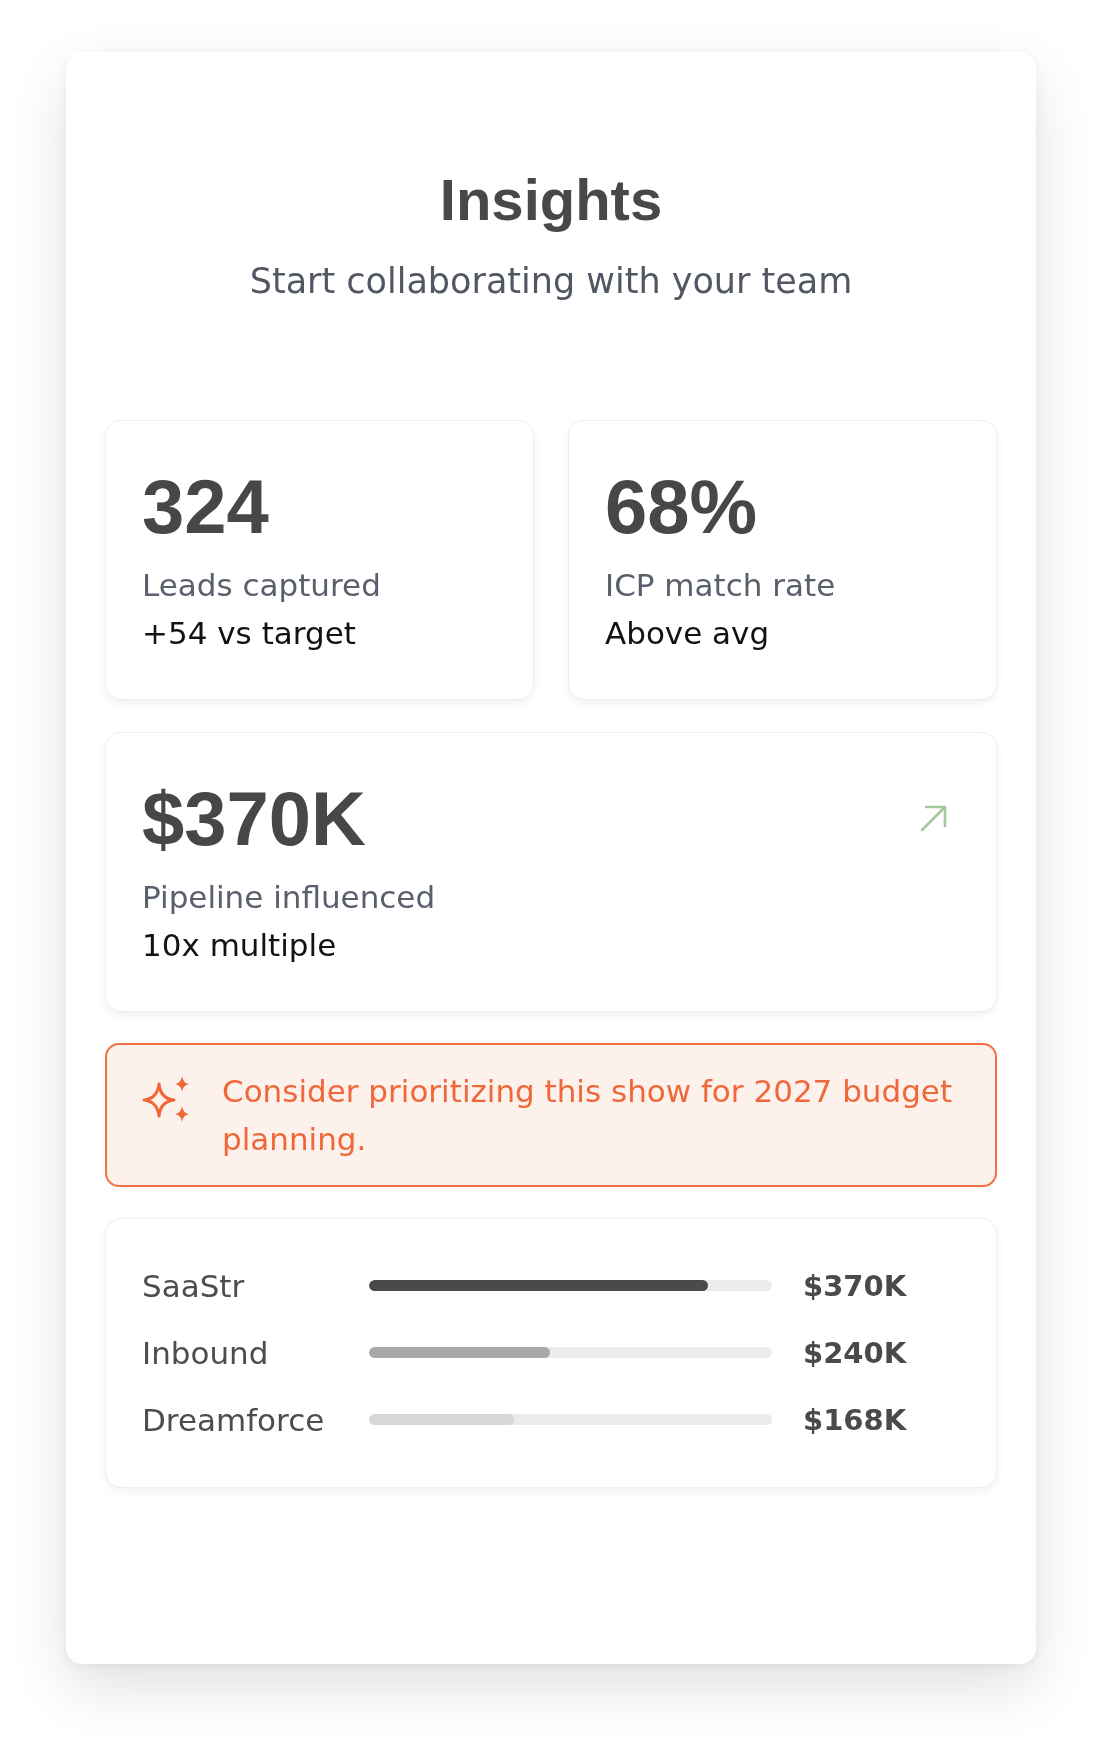 The width and height of the screenshot is (1102, 1744). What do you see at coordinates (166, 1099) in the screenshot?
I see `sparkle-icon` at bounding box center [166, 1099].